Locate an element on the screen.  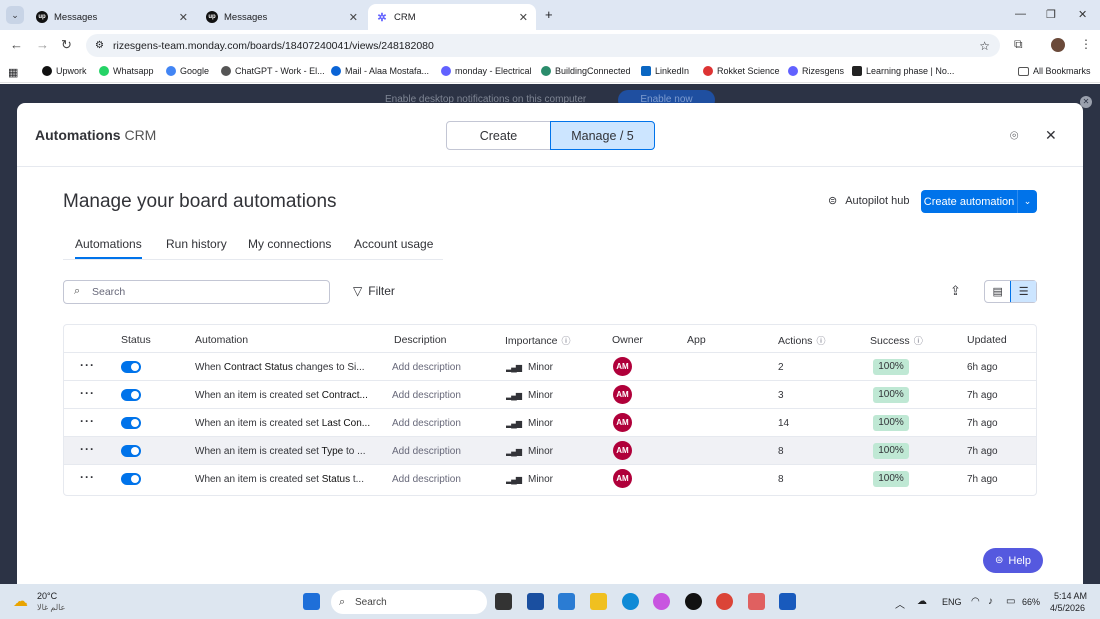
bookmark-linkedin: LinkedIn is located at coordinates (665, 71).